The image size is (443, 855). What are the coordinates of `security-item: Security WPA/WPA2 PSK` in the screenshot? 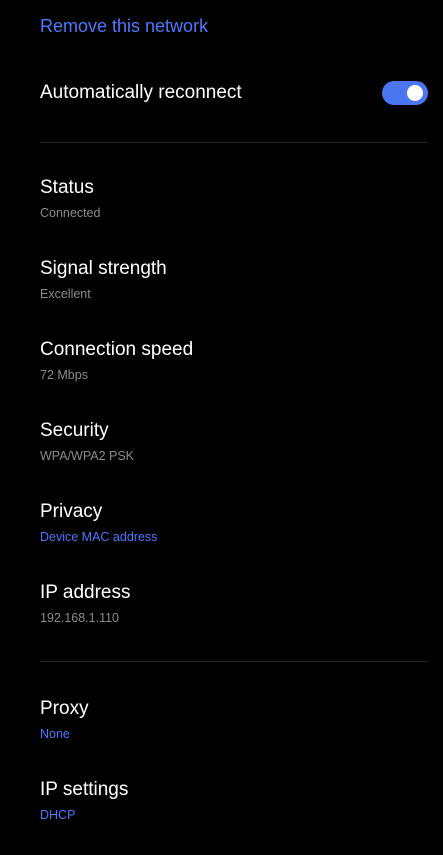 It's located at (234, 441).